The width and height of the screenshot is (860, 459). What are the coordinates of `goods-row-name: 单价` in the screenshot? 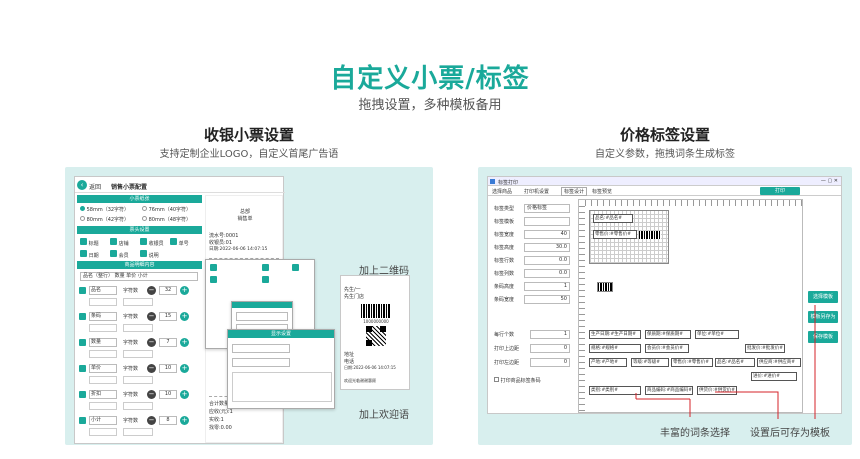 It's located at (103, 368).